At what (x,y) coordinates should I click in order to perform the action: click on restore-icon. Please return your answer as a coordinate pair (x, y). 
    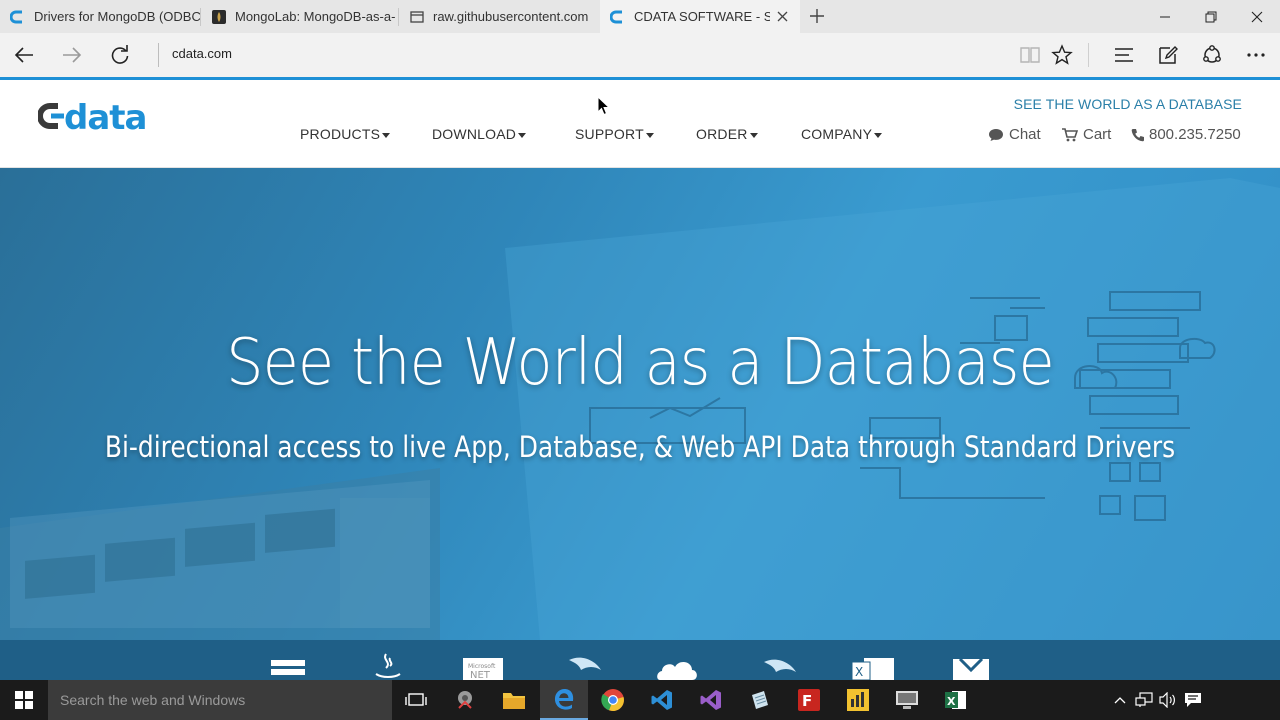
    Looking at the image, I should click on (1211, 17).